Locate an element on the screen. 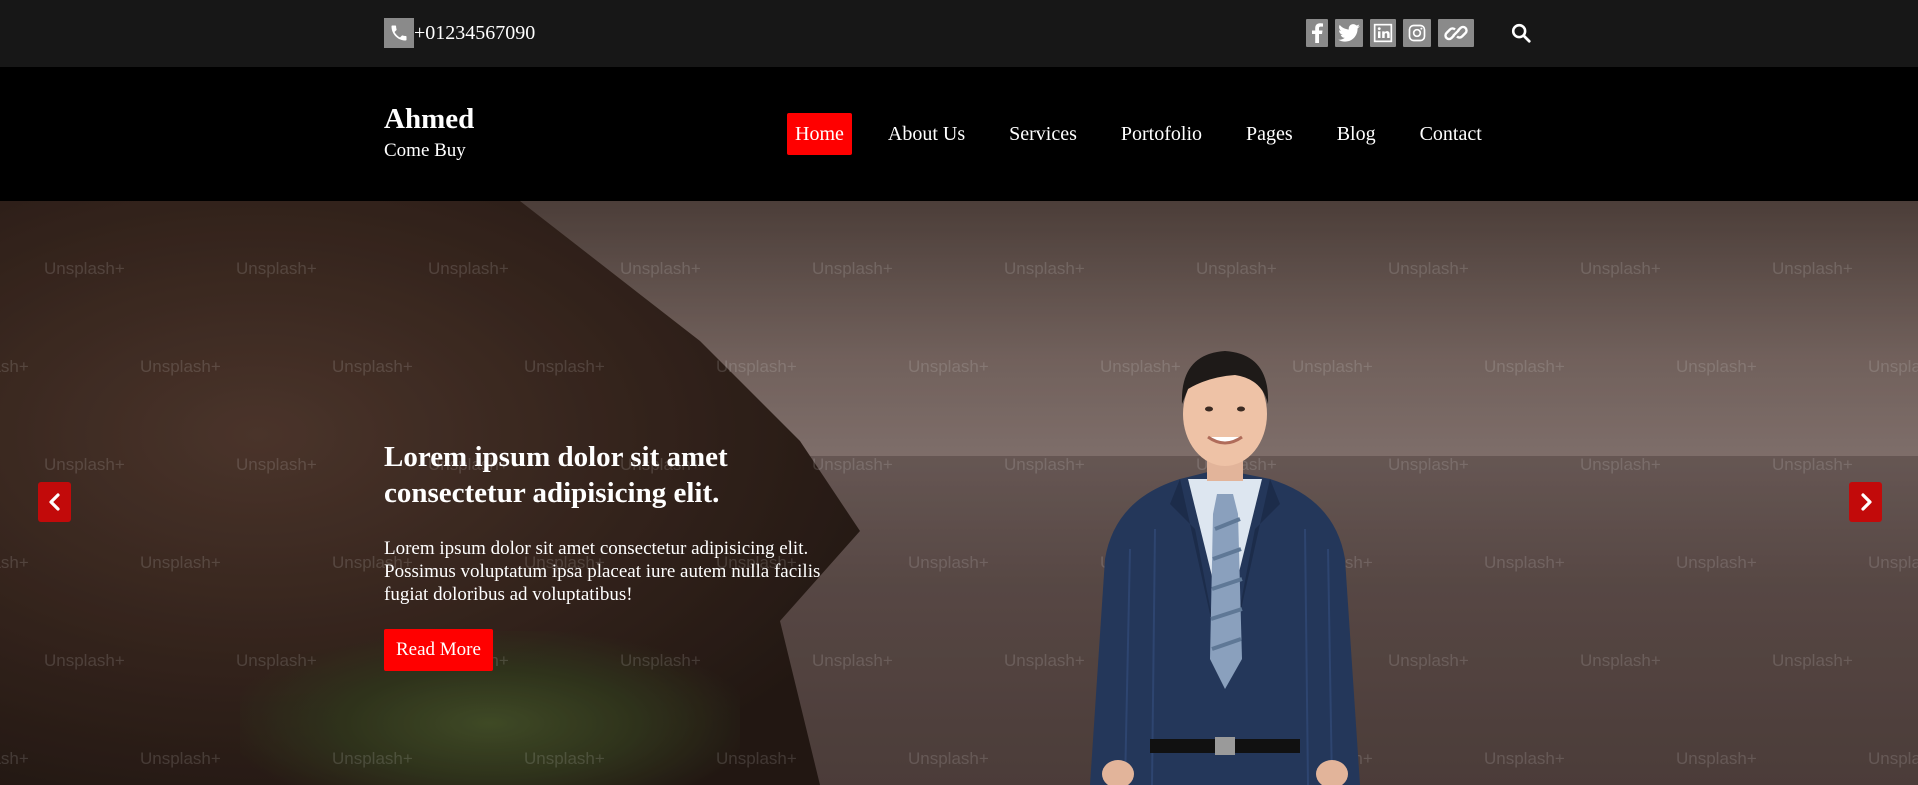  slider-prev-button is located at coordinates (54, 502).